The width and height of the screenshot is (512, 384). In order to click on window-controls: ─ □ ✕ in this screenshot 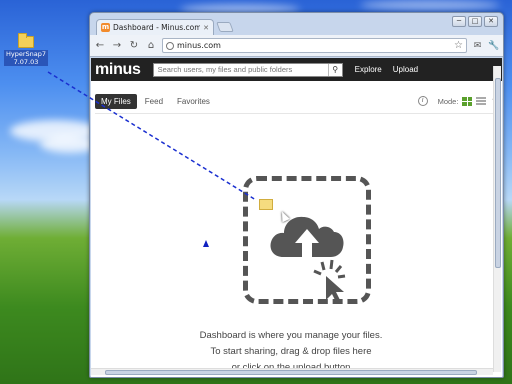, I will do `click(475, 21)`.